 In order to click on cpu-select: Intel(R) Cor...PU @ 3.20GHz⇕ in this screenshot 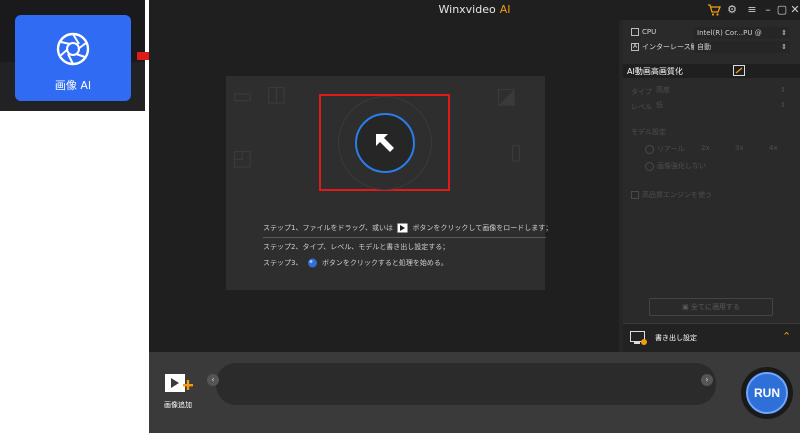, I will do `click(742, 38)`.